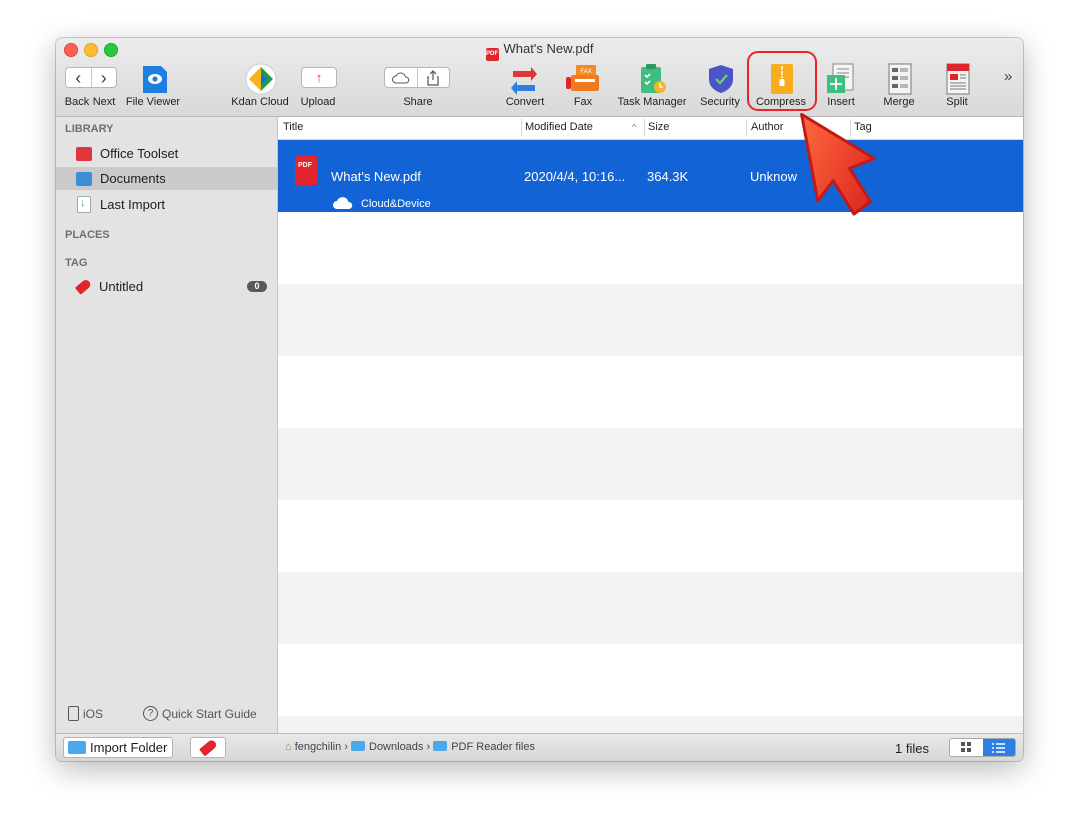 This screenshot has width=1079, height=835. I want to click on back-label: Back, so click(77, 102).